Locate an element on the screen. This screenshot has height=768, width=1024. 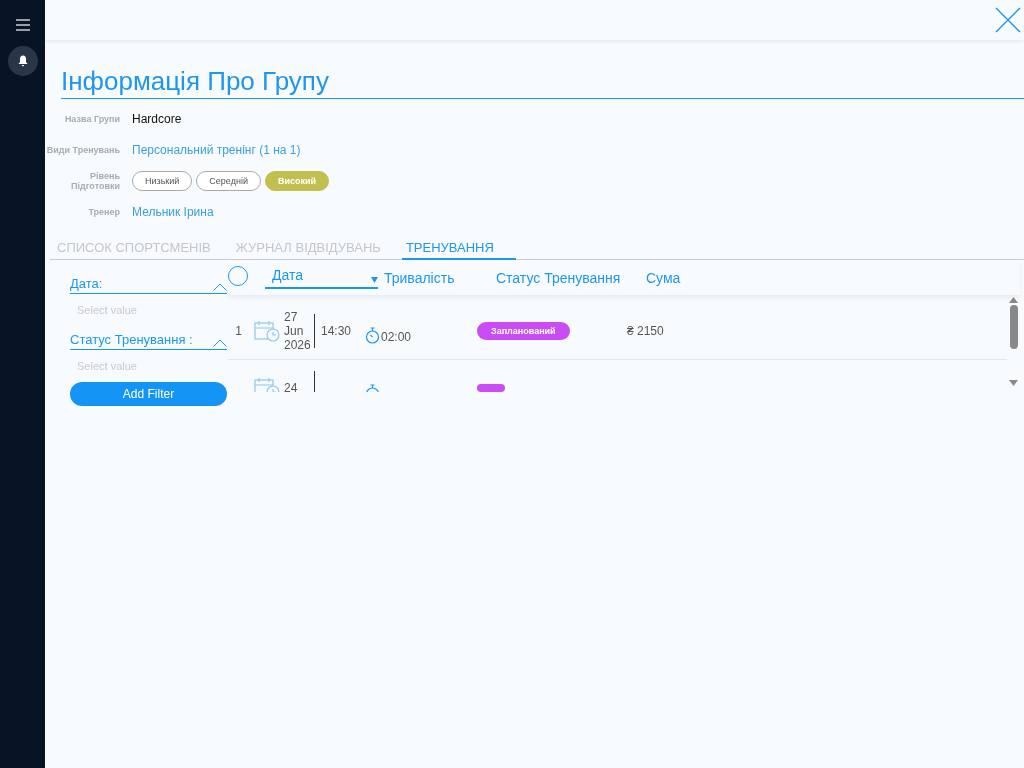
field-link: Мельник Ірина is located at coordinates (173, 212).